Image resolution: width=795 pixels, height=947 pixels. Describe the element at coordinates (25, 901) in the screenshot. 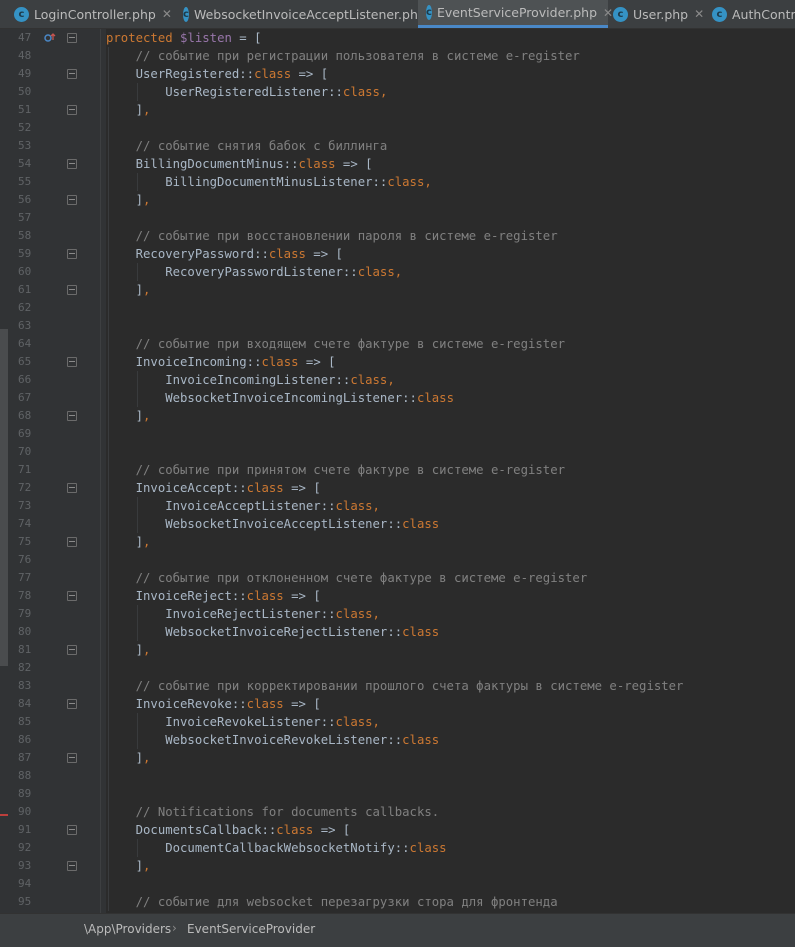

I see `line-number: 95` at that location.